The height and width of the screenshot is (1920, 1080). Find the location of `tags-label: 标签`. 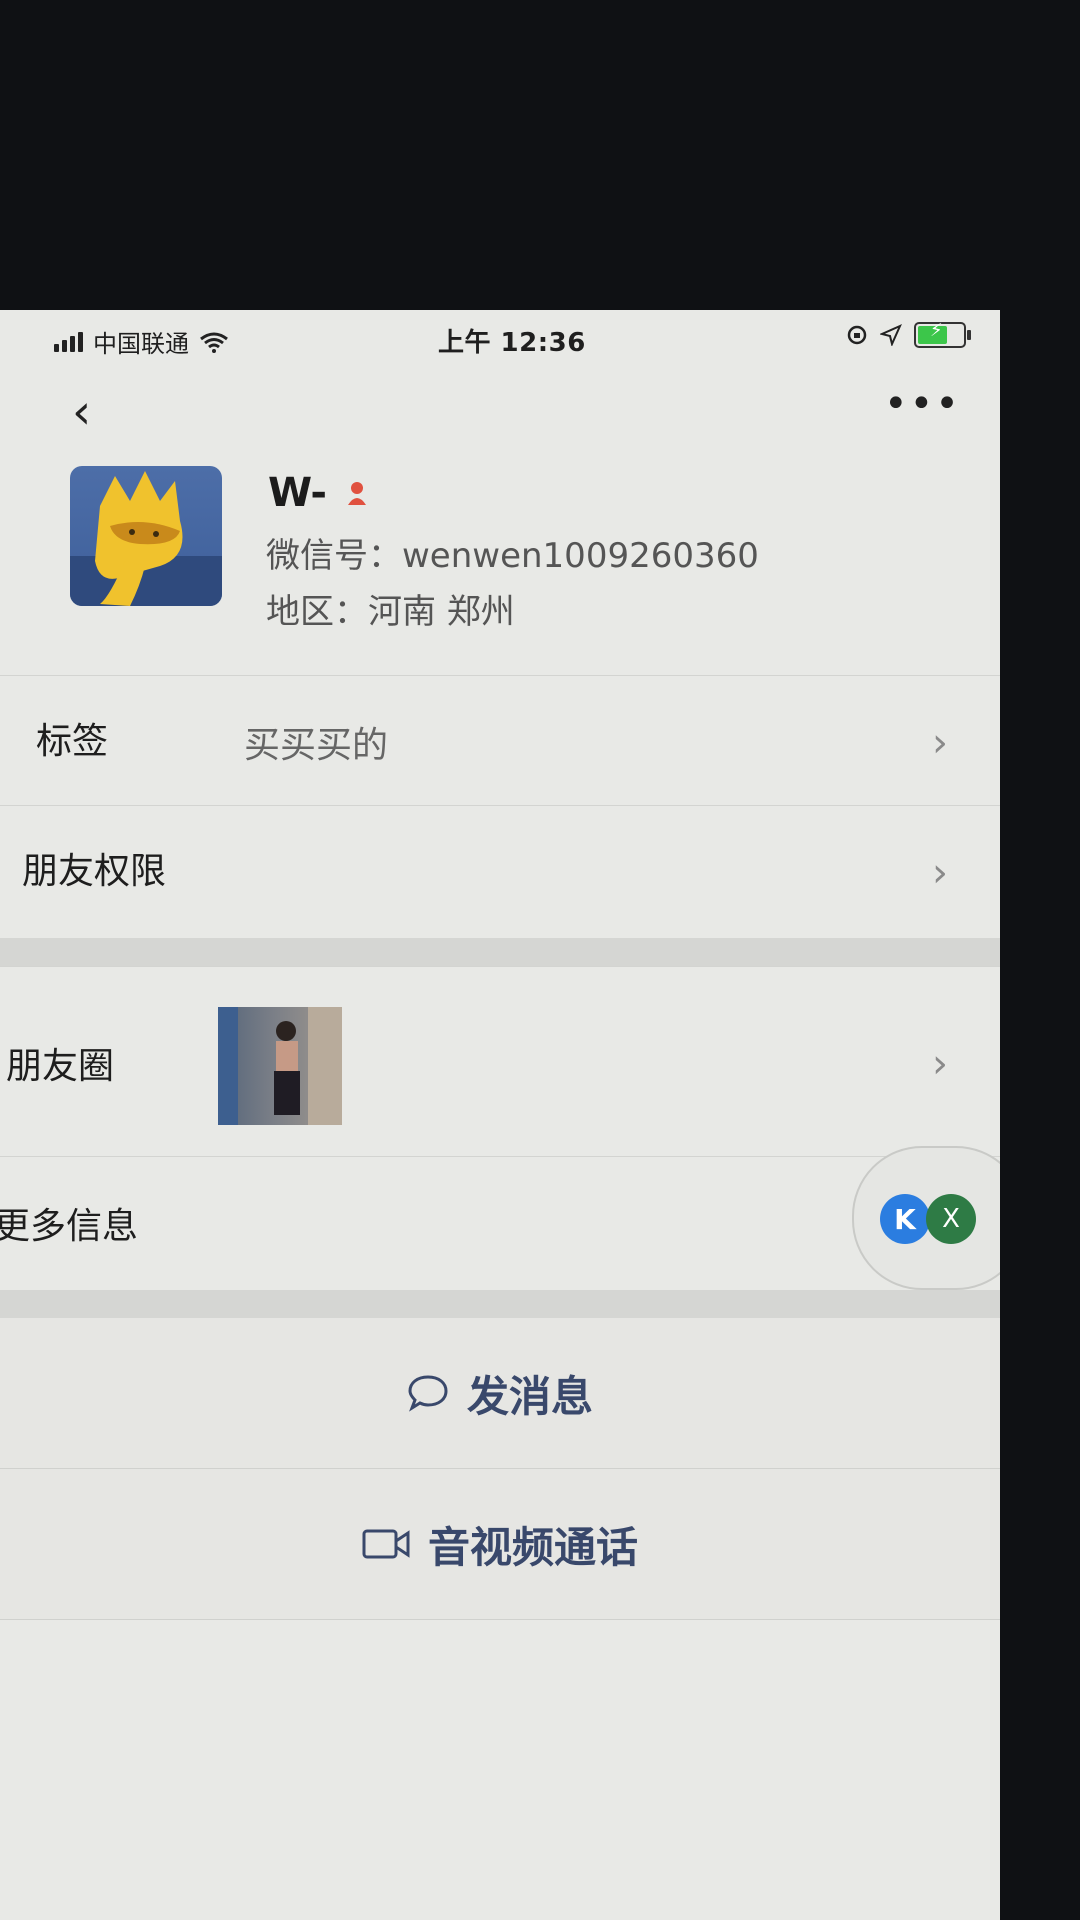

tags-label: 标签 is located at coordinates (72, 741).